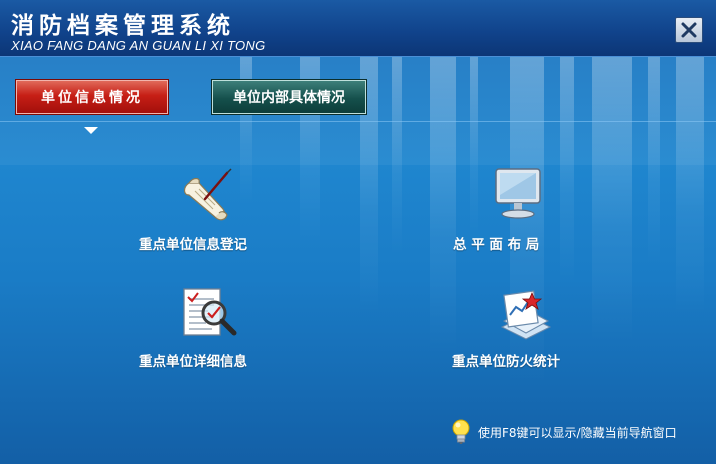  I want to click on tab-divider, so click(358, 121).